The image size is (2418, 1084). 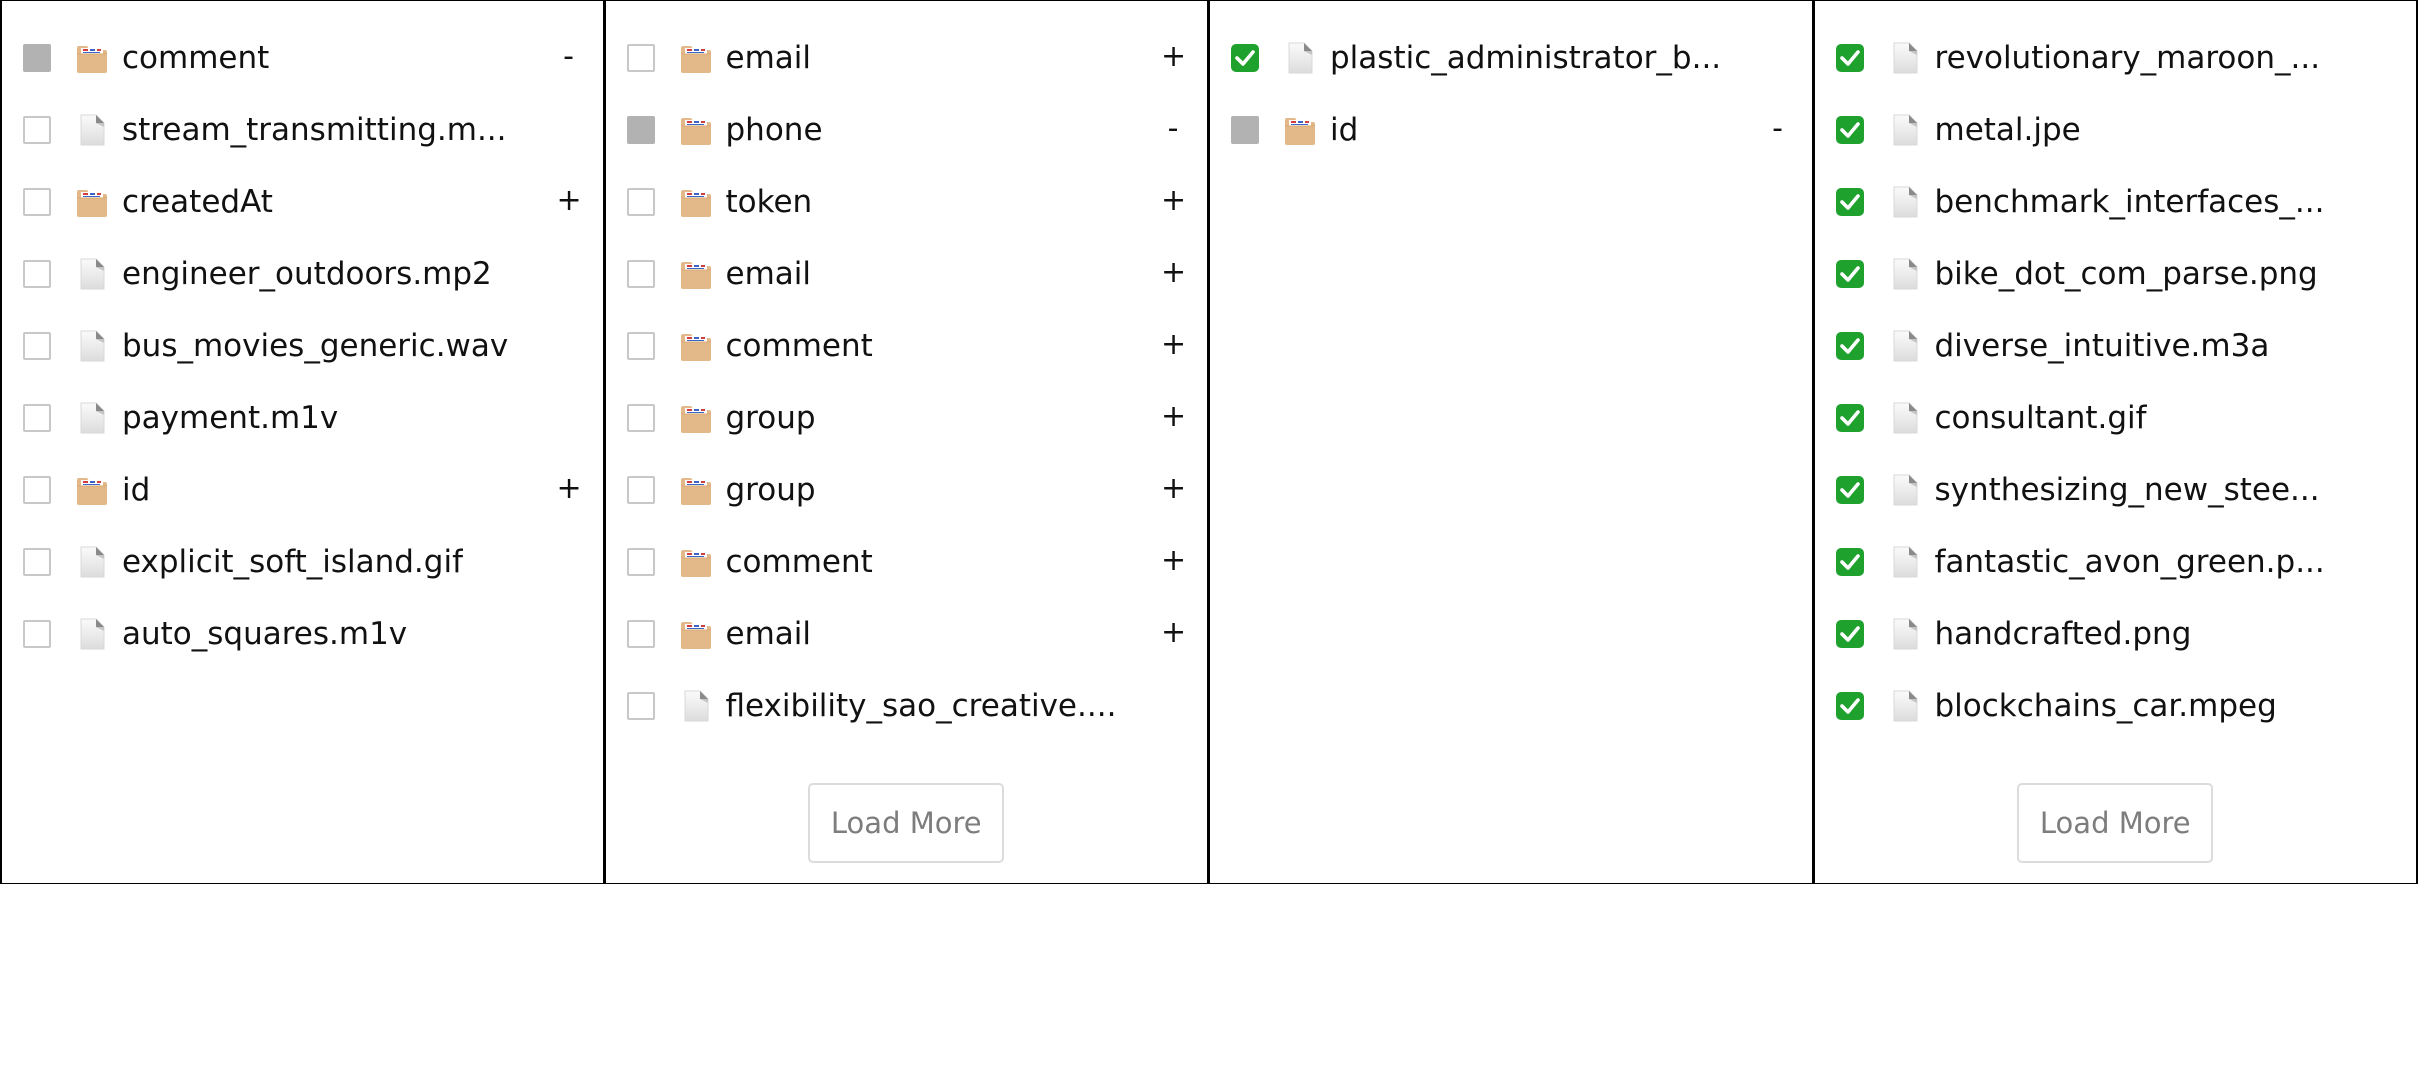 I want to click on file-row: bus_movies_generic.wav, so click(x=302, y=346).